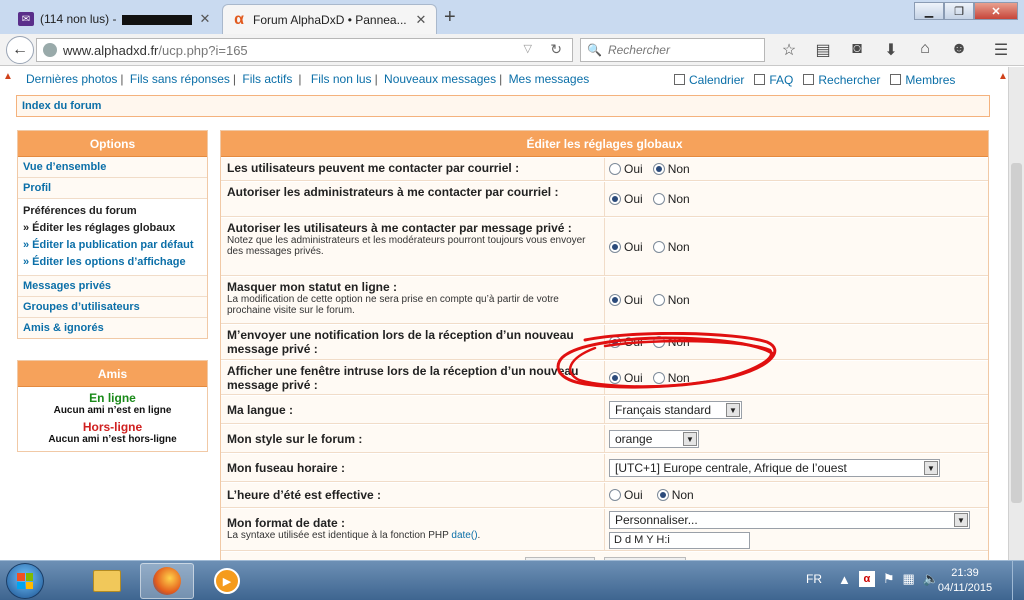 The height and width of the screenshot is (600, 1024). I want to click on triangle-icon: ▲, so click(1003, 76).